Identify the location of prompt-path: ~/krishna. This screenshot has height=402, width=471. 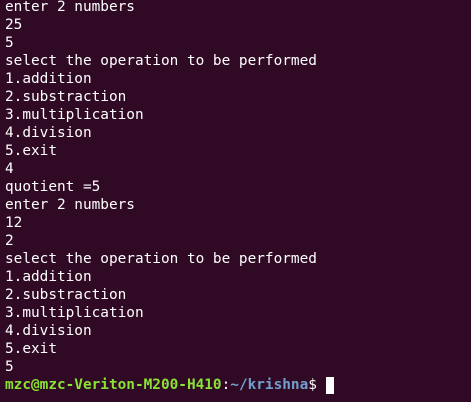
(269, 385).